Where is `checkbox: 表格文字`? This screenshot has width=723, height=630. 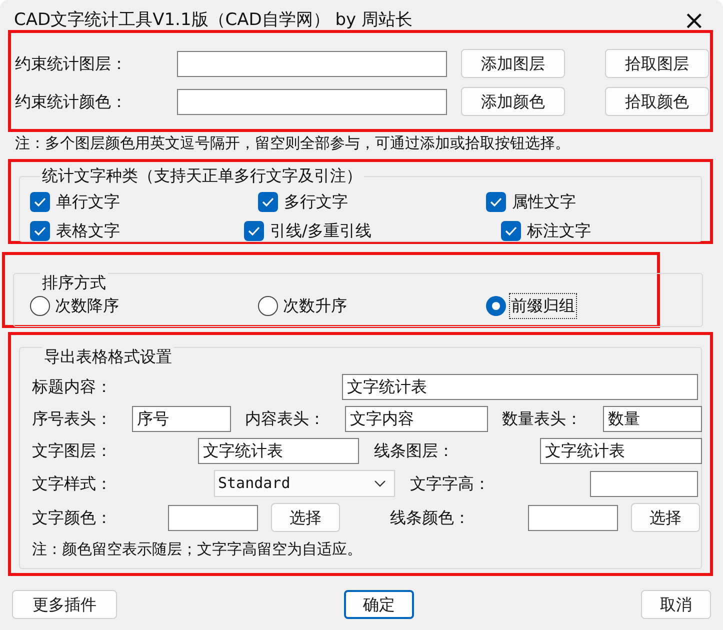
checkbox: 表格文字 is located at coordinates (137, 230).